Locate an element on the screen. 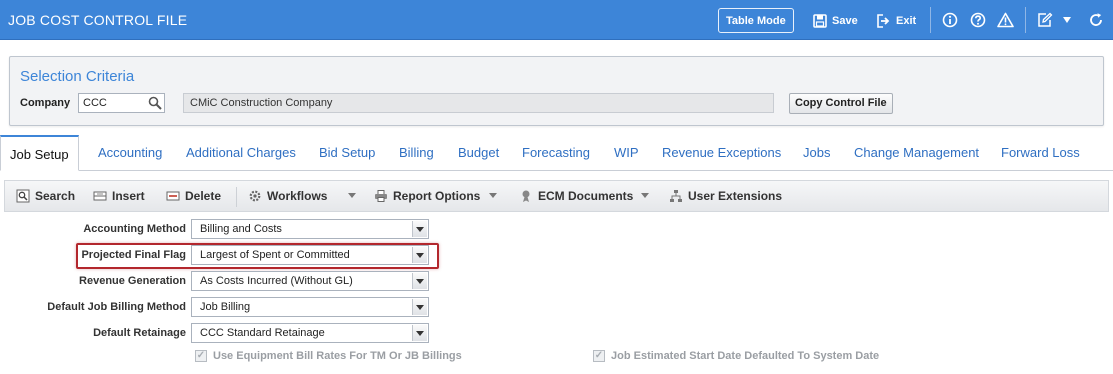 The width and height of the screenshot is (1113, 374). search-label: Search is located at coordinates (55, 196).